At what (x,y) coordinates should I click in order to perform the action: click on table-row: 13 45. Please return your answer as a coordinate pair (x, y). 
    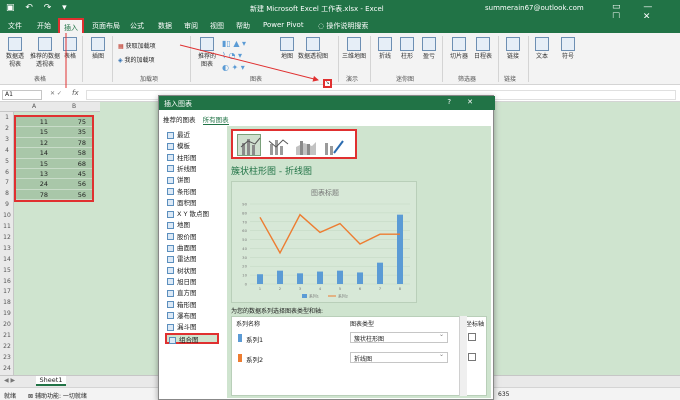
    Looking at the image, I should click on (54, 174).